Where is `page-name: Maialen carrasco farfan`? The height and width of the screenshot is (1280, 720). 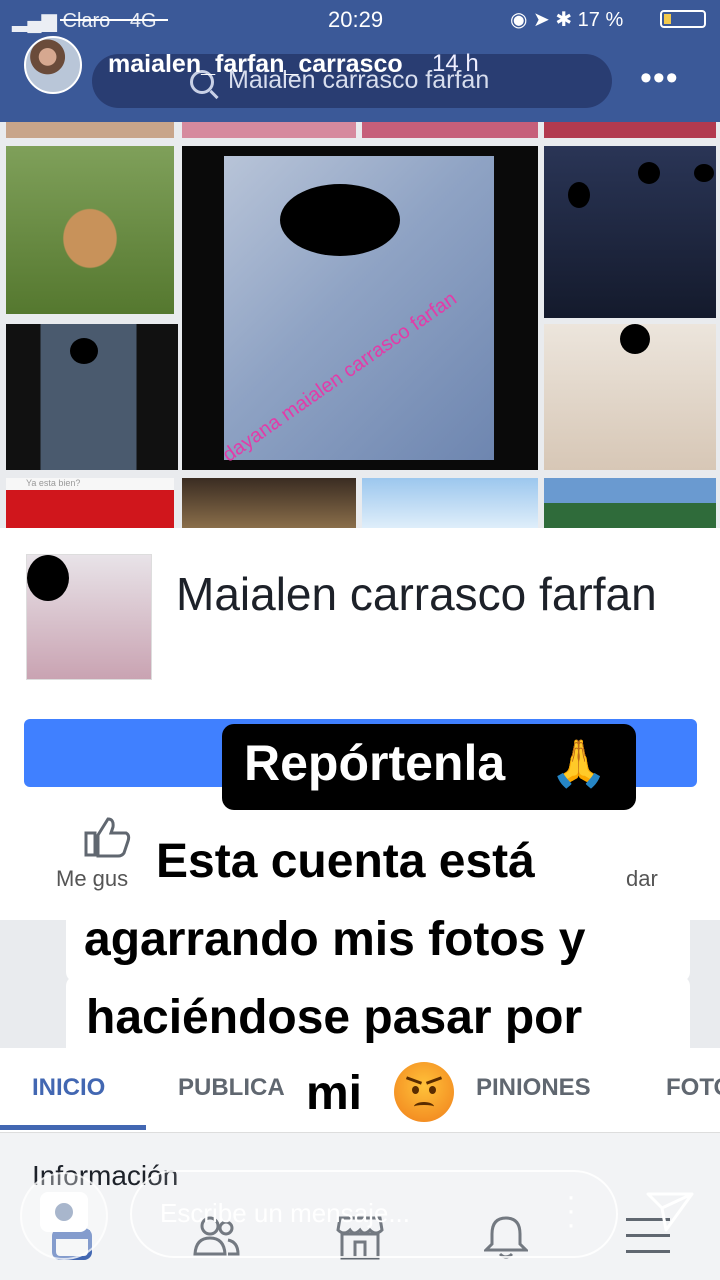 page-name: Maialen carrasco farfan is located at coordinates (416, 594).